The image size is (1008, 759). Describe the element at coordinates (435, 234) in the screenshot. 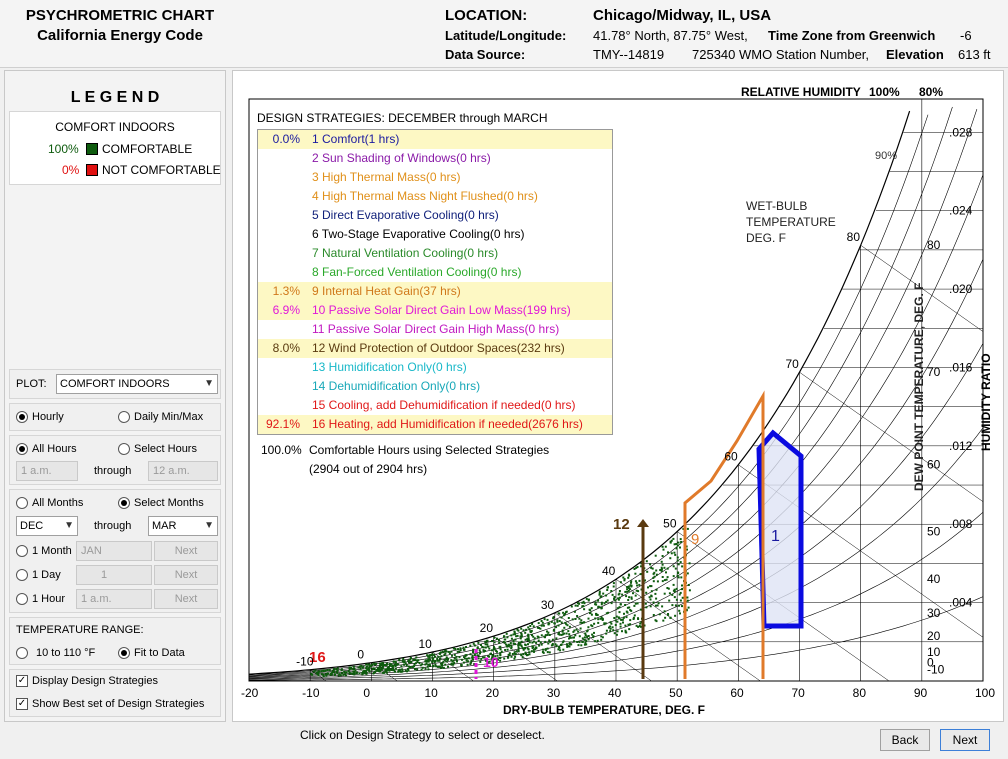

I see `strategy-item-6: 6 Two-Stage Evaporative Cooling(0 hrs)` at that location.